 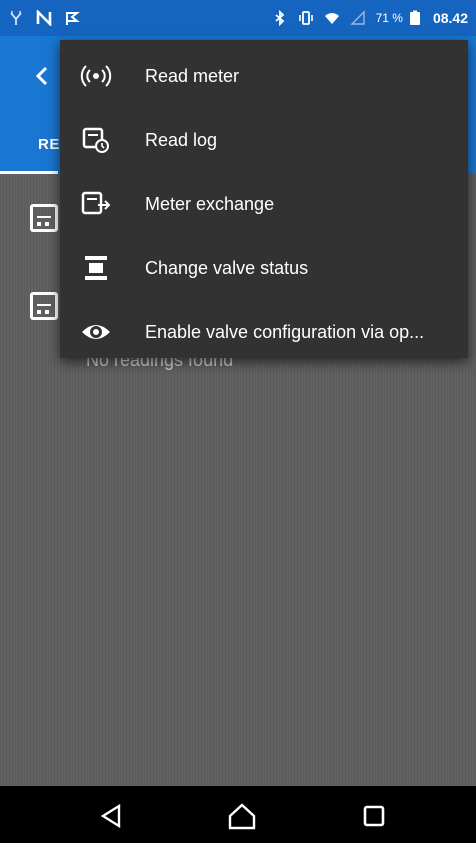 What do you see at coordinates (414, 17) in the screenshot?
I see `battery-icon` at bounding box center [414, 17].